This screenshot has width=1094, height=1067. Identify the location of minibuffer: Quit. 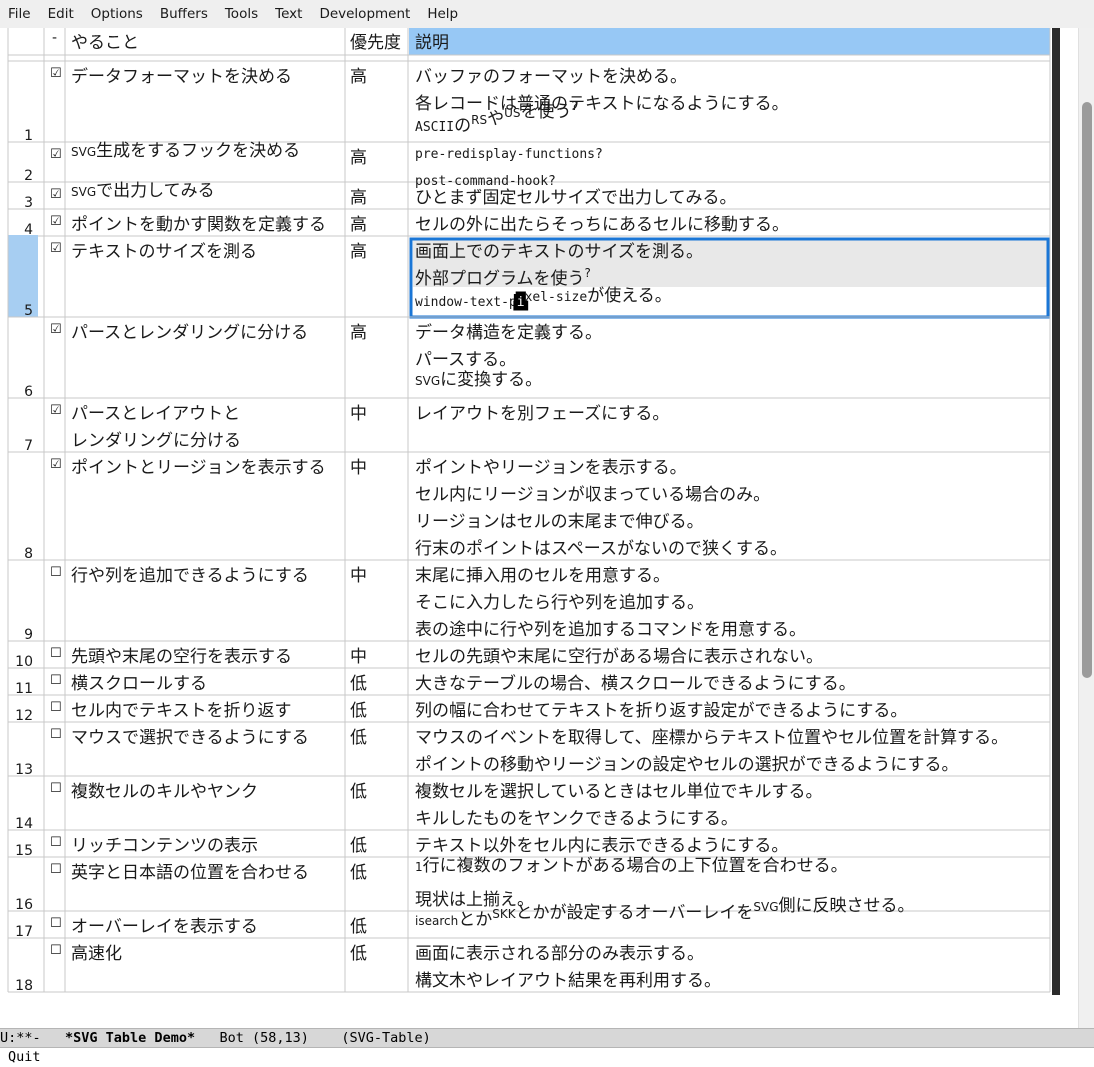
(547, 1057).